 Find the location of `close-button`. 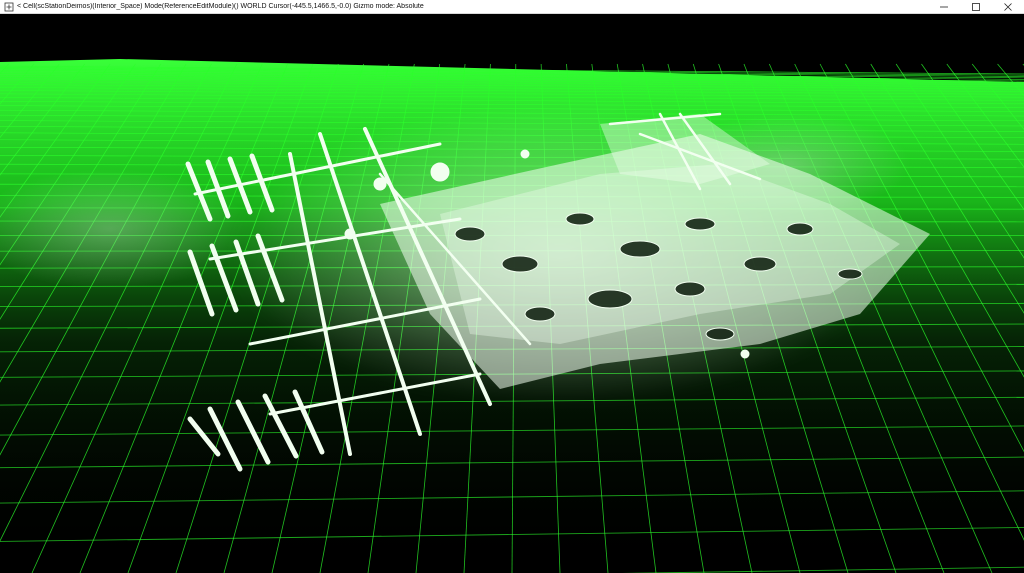

close-button is located at coordinates (1008, 7).